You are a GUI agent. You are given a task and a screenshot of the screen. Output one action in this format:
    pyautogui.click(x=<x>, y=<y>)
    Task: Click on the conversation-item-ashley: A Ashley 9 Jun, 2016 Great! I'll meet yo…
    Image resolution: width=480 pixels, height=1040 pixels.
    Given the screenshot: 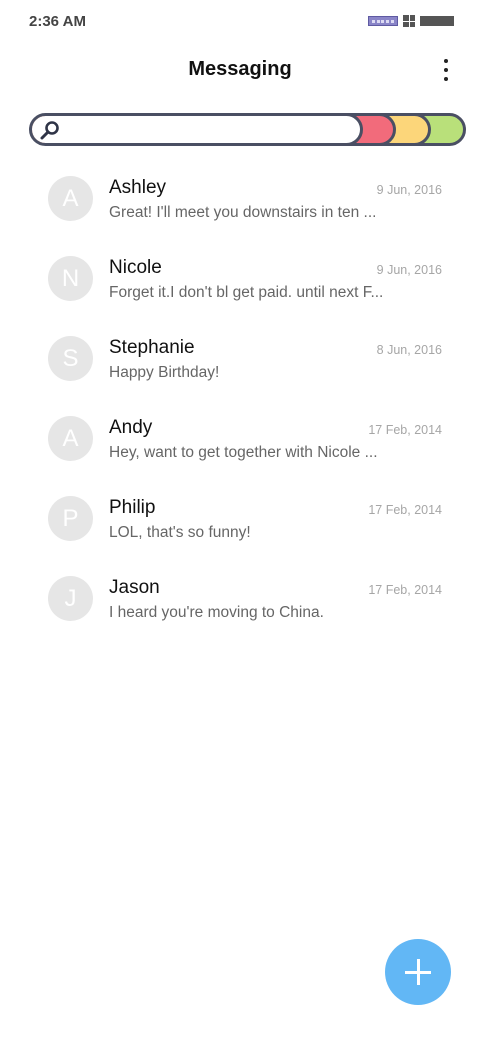 What is the action you would take?
    pyautogui.click(x=240, y=198)
    